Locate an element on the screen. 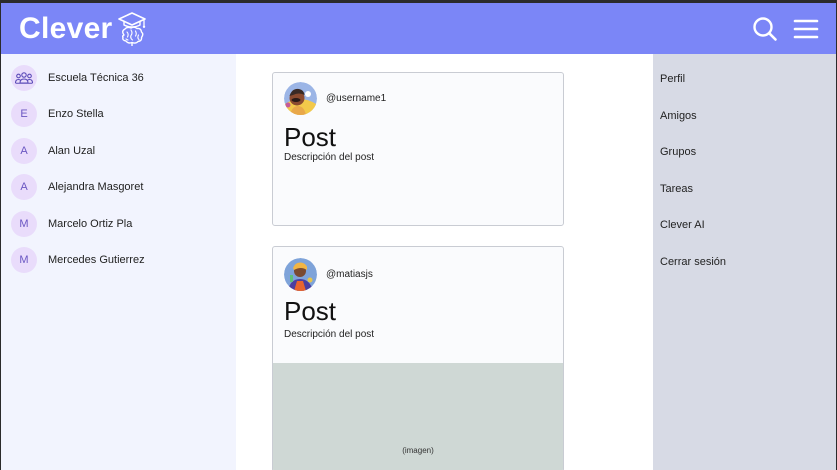 The image size is (837, 470). post-header: @username1 is located at coordinates (335, 98).